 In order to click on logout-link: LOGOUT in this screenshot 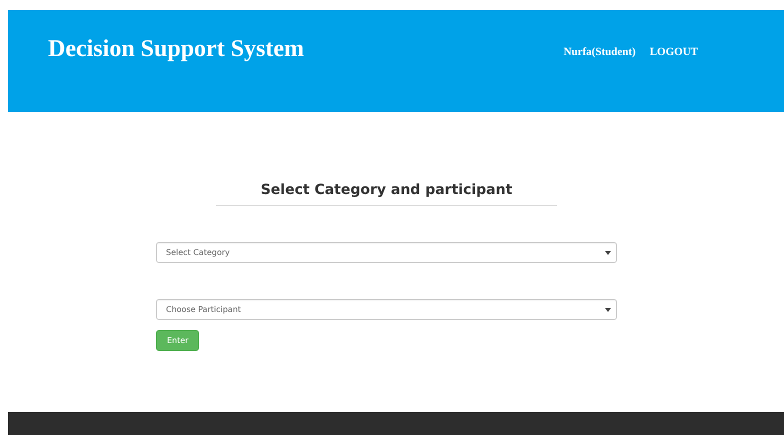, I will do `click(674, 52)`.